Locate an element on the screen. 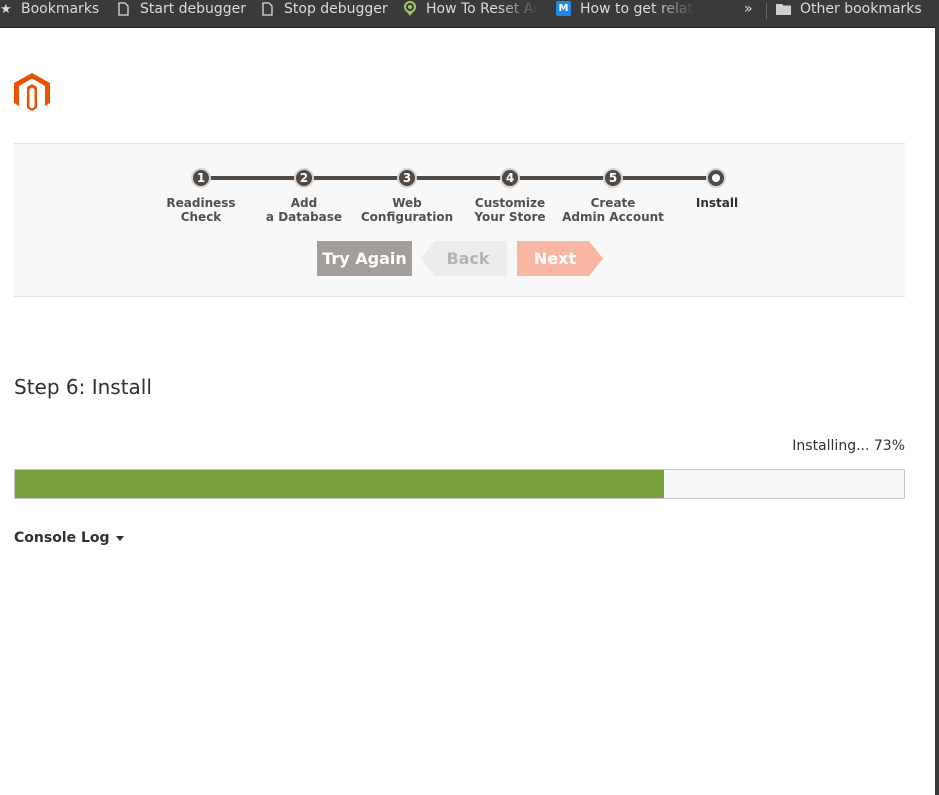 The width and height of the screenshot is (939, 795). other-bookmarks-folder: Other bookmarks is located at coordinates (856, 13).